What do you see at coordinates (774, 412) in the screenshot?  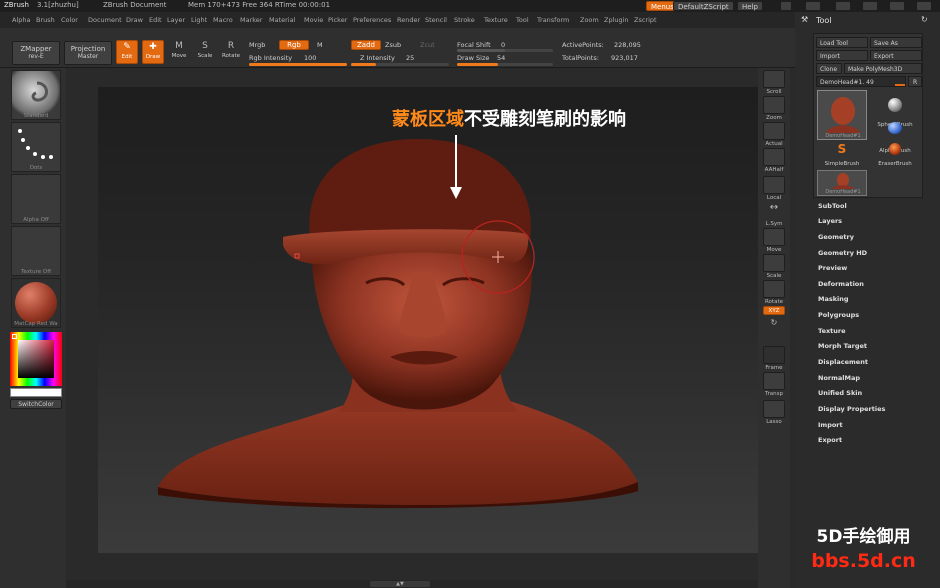 I see `lasso-button: Lasso` at bounding box center [774, 412].